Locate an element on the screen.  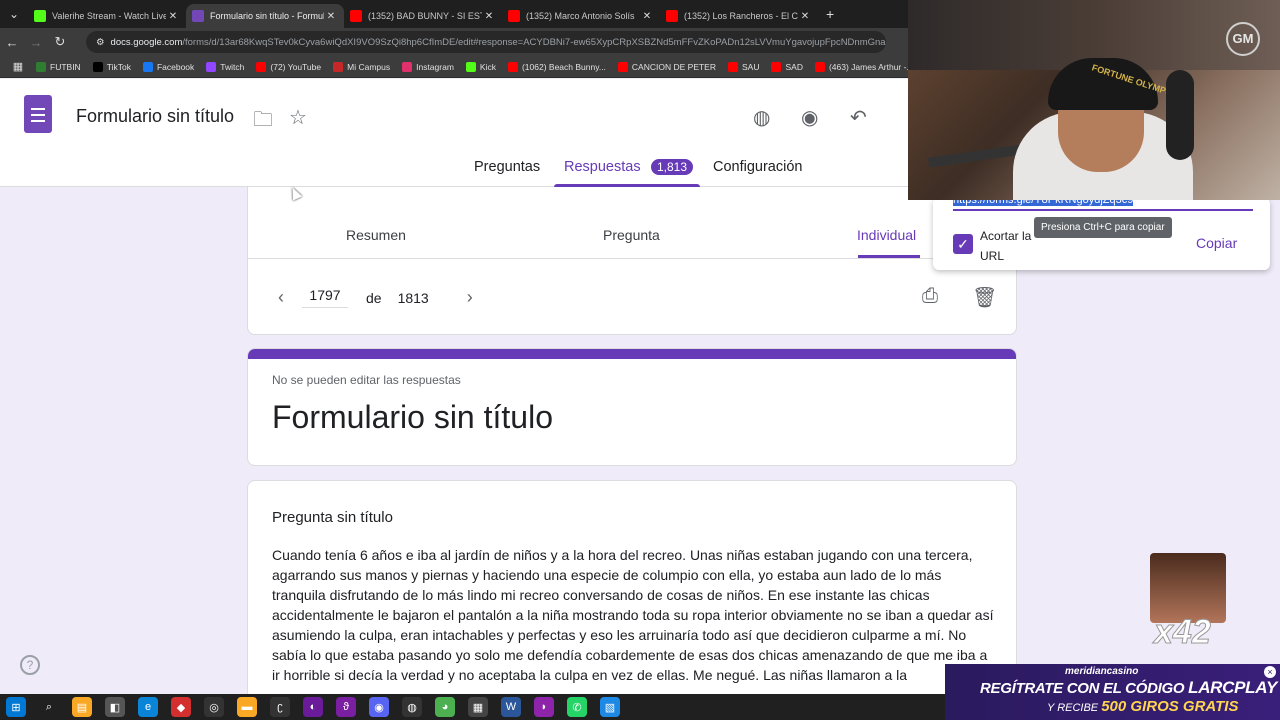
app-icon: ʗ is located at coordinates (280, 707).